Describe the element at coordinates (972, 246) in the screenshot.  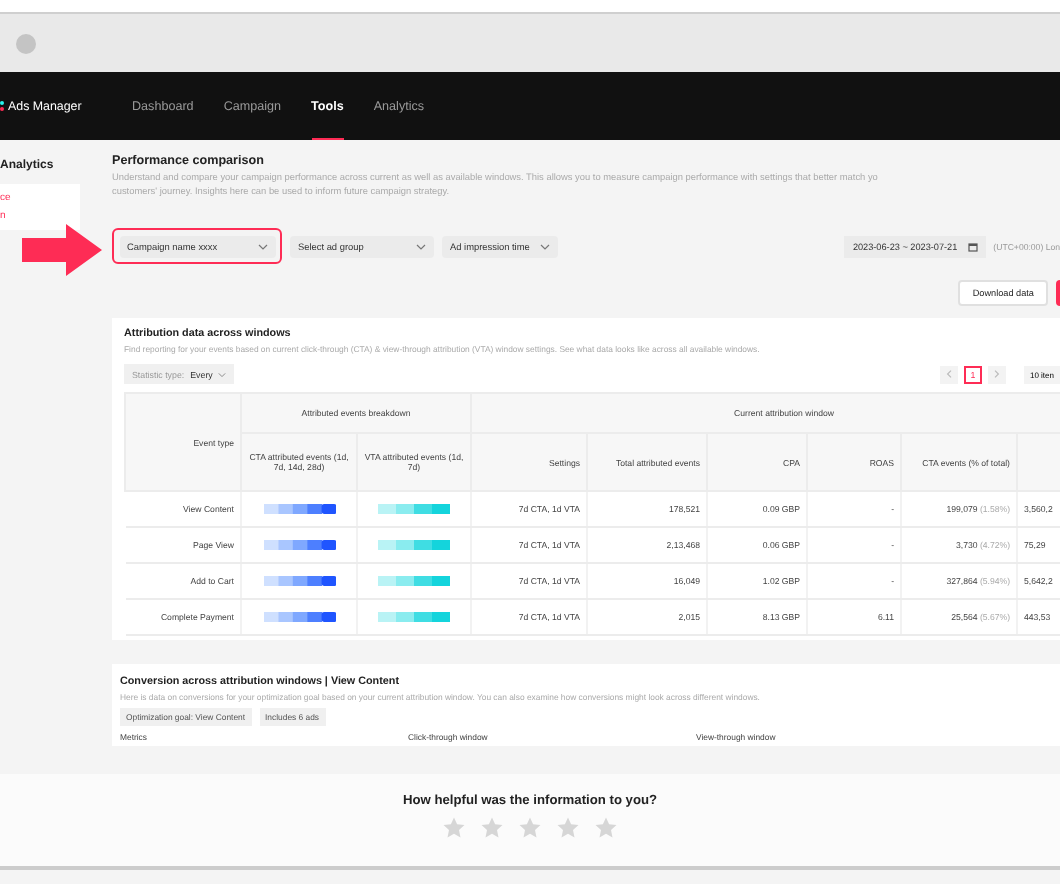
I see `calendar-icon` at that location.